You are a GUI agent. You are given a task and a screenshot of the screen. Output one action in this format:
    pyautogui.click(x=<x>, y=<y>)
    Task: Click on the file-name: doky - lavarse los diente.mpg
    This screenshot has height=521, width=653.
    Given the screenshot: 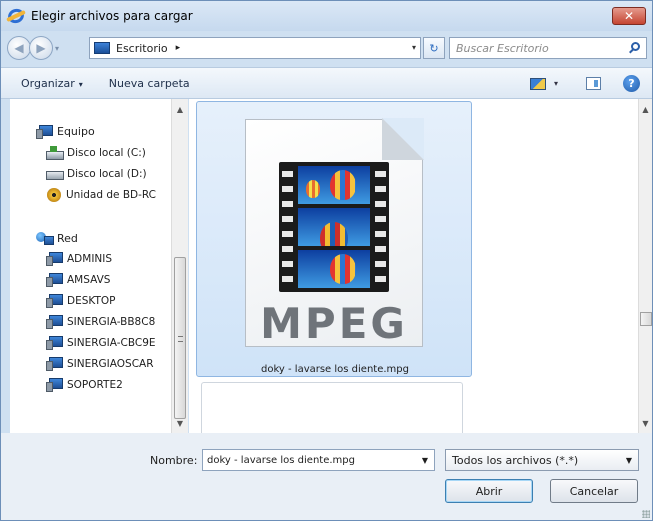 What is the action you would take?
    pyautogui.click(x=335, y=369)
    